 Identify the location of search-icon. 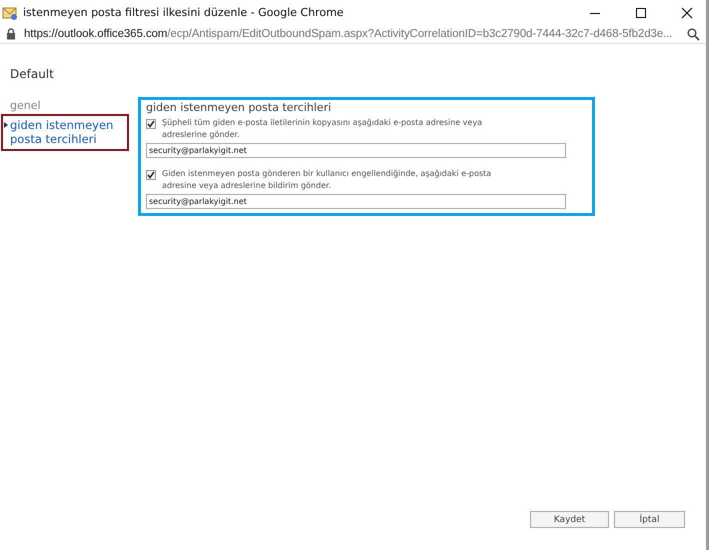
(693, 34).